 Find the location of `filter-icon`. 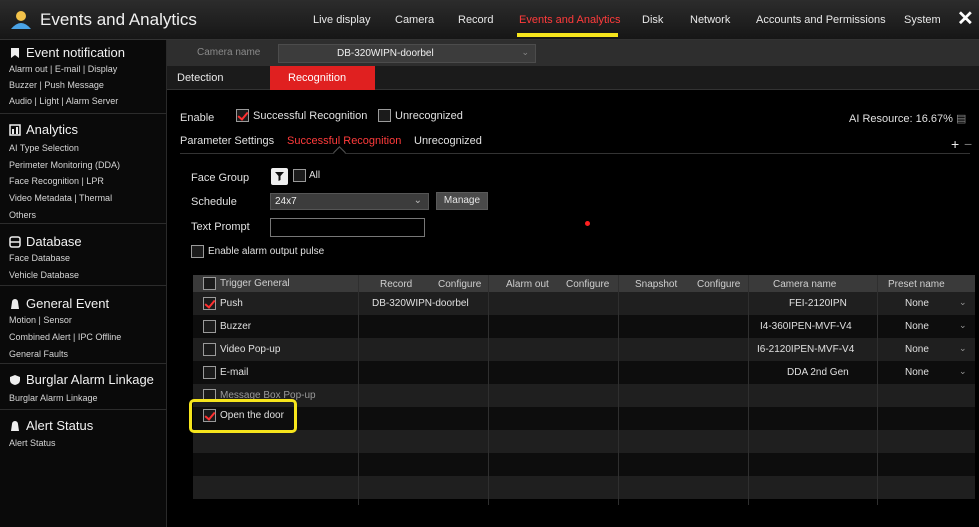

filter-icon is located at coordinates (279, 176).